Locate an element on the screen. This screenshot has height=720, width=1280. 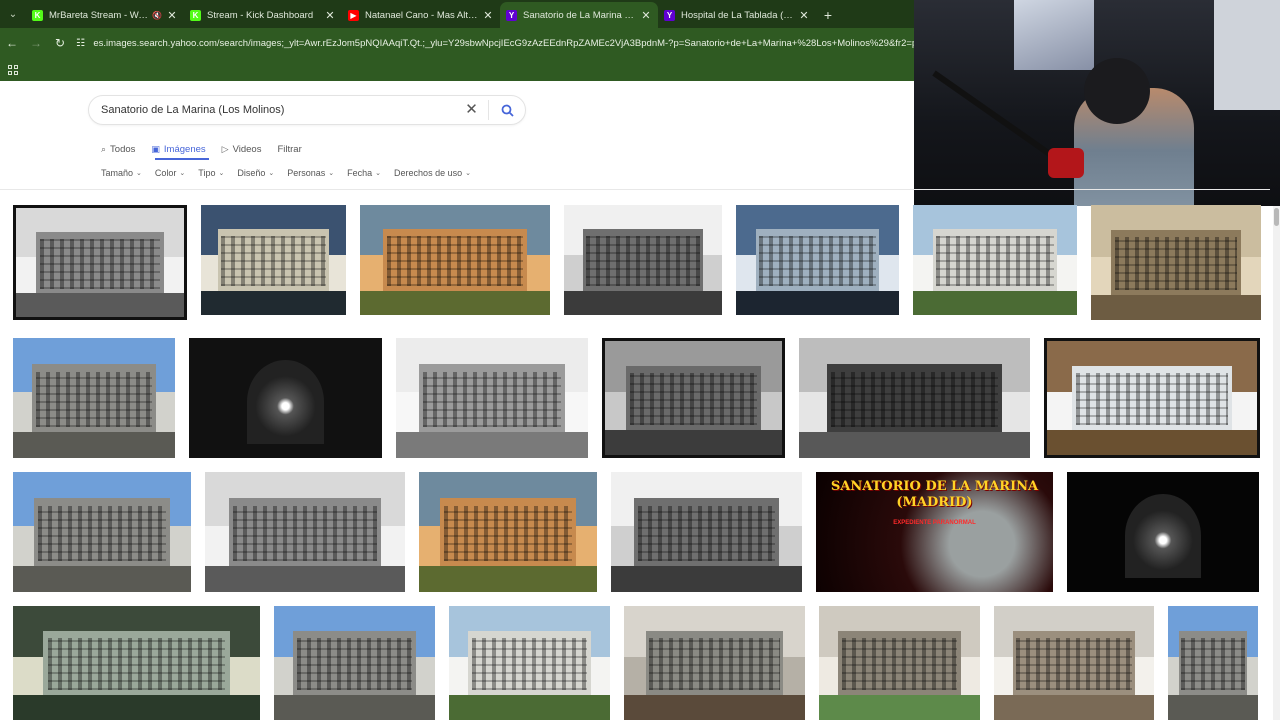
tab-search-icon: ⌄ is located at coordinates (13, 14).